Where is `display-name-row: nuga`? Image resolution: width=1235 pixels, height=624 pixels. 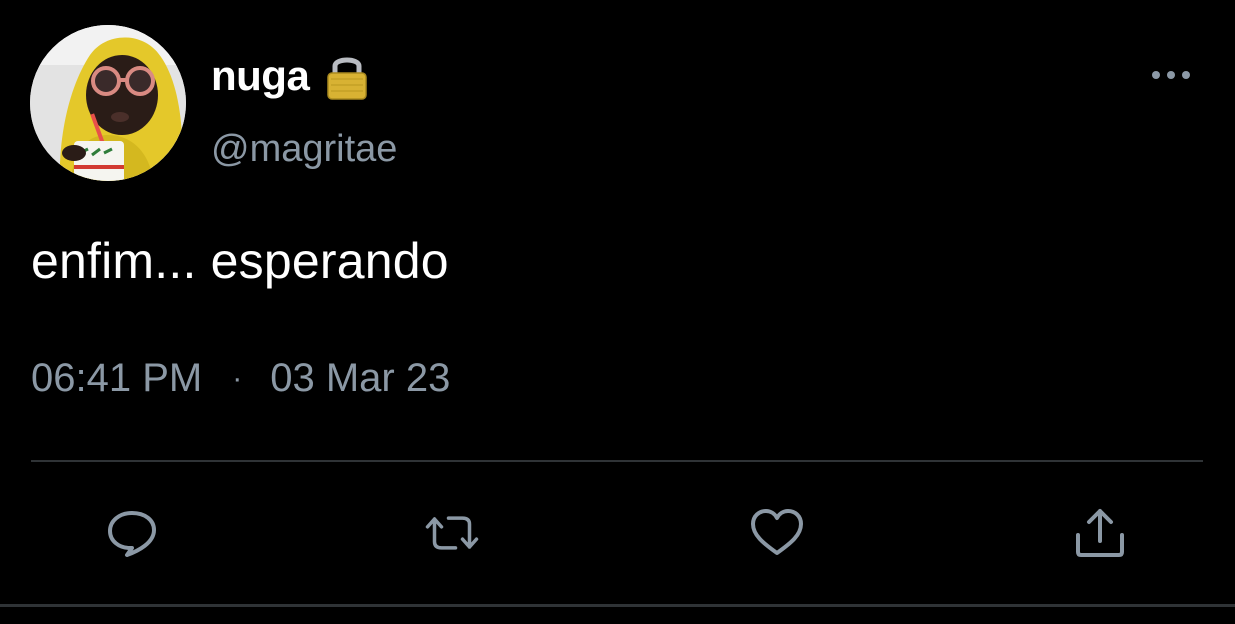 display-name-row: nuga is located at coordinates (290, 76).